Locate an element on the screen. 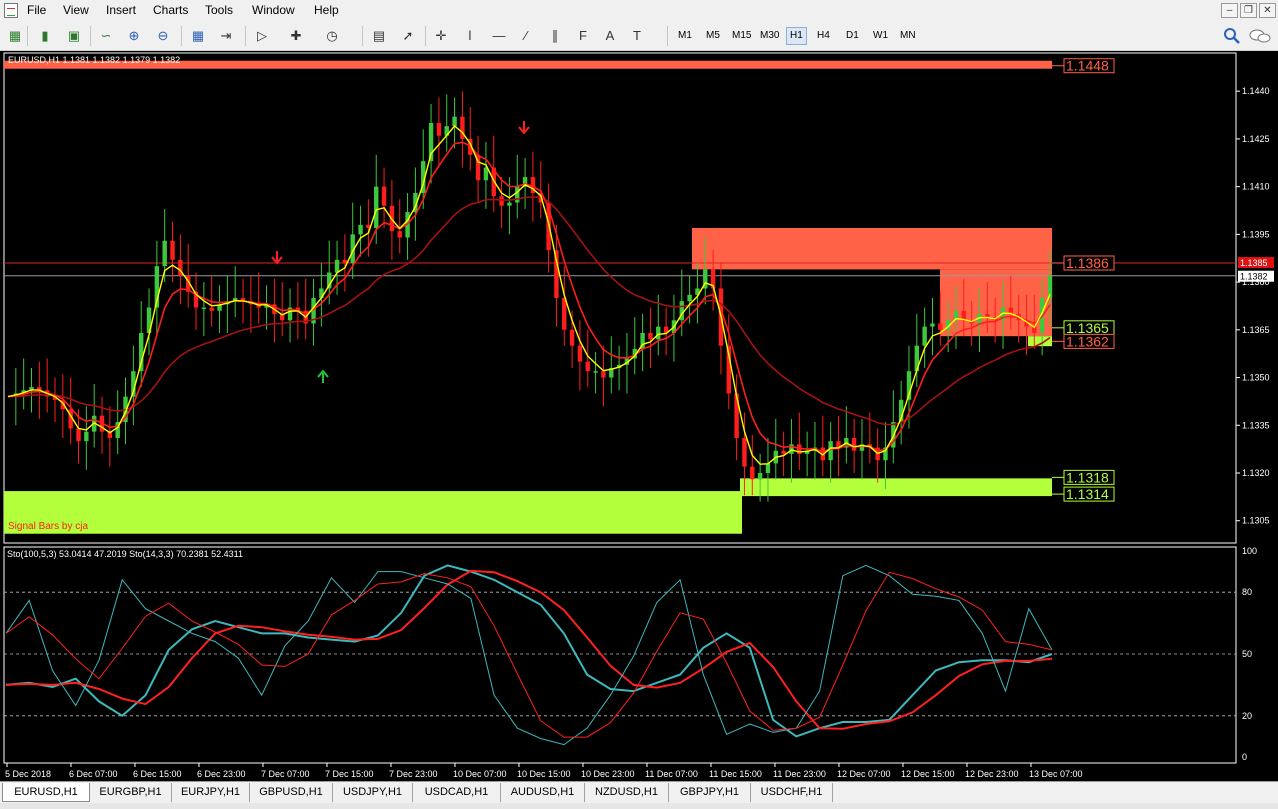 The width and height of the screenshot is (1278, 809). templates-icon: ▤ is located at coordinates (379, 36).